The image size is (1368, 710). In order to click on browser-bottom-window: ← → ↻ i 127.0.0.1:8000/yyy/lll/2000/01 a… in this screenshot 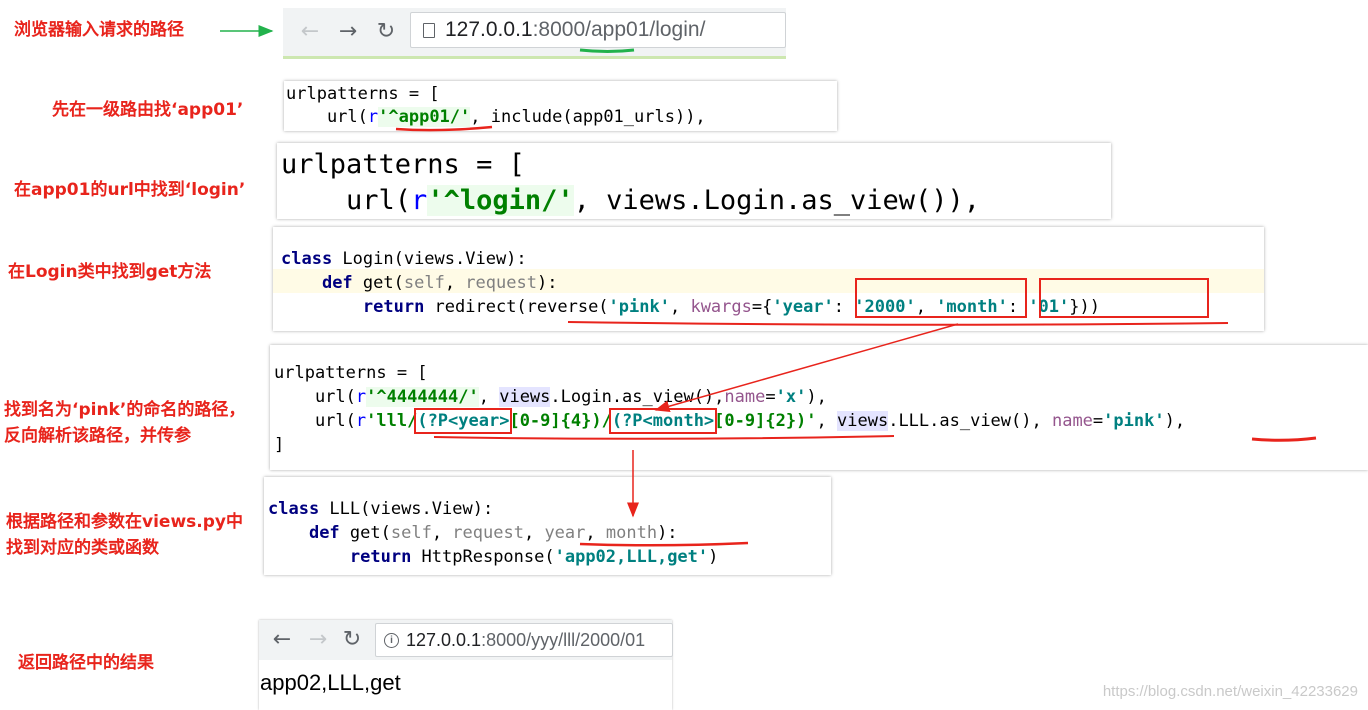, I will do `click(466, 665)`.